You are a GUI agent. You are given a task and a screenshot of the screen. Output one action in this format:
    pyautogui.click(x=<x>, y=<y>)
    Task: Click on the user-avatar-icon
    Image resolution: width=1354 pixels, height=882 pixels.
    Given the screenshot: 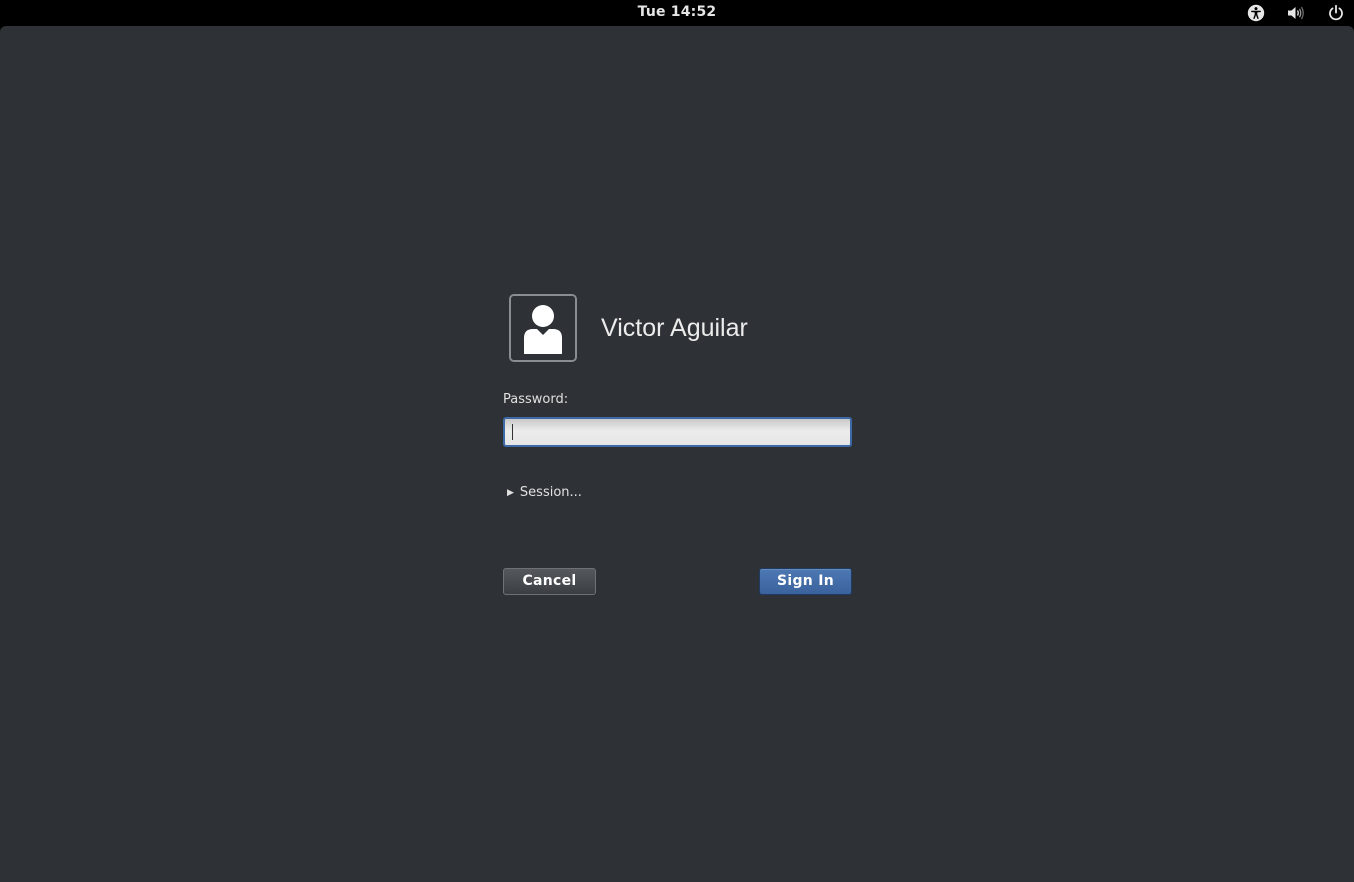 What is the action you would take?
    pyautogui.click(x=543, y=328)
    